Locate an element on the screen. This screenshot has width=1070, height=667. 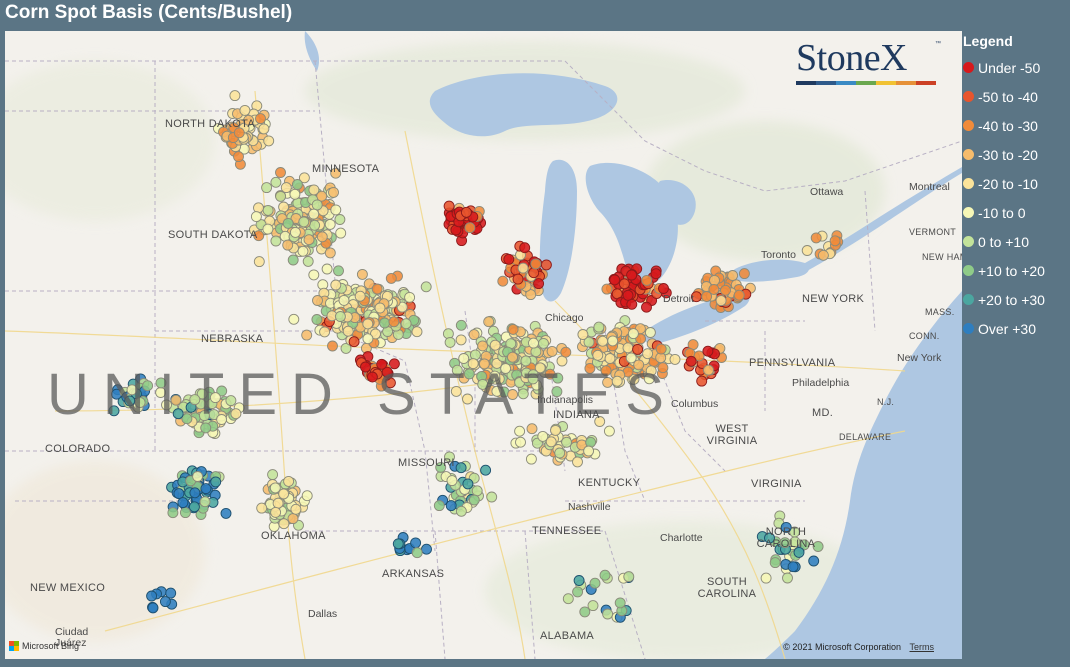
terms-link: Terms is located at coordinates (922, 647).